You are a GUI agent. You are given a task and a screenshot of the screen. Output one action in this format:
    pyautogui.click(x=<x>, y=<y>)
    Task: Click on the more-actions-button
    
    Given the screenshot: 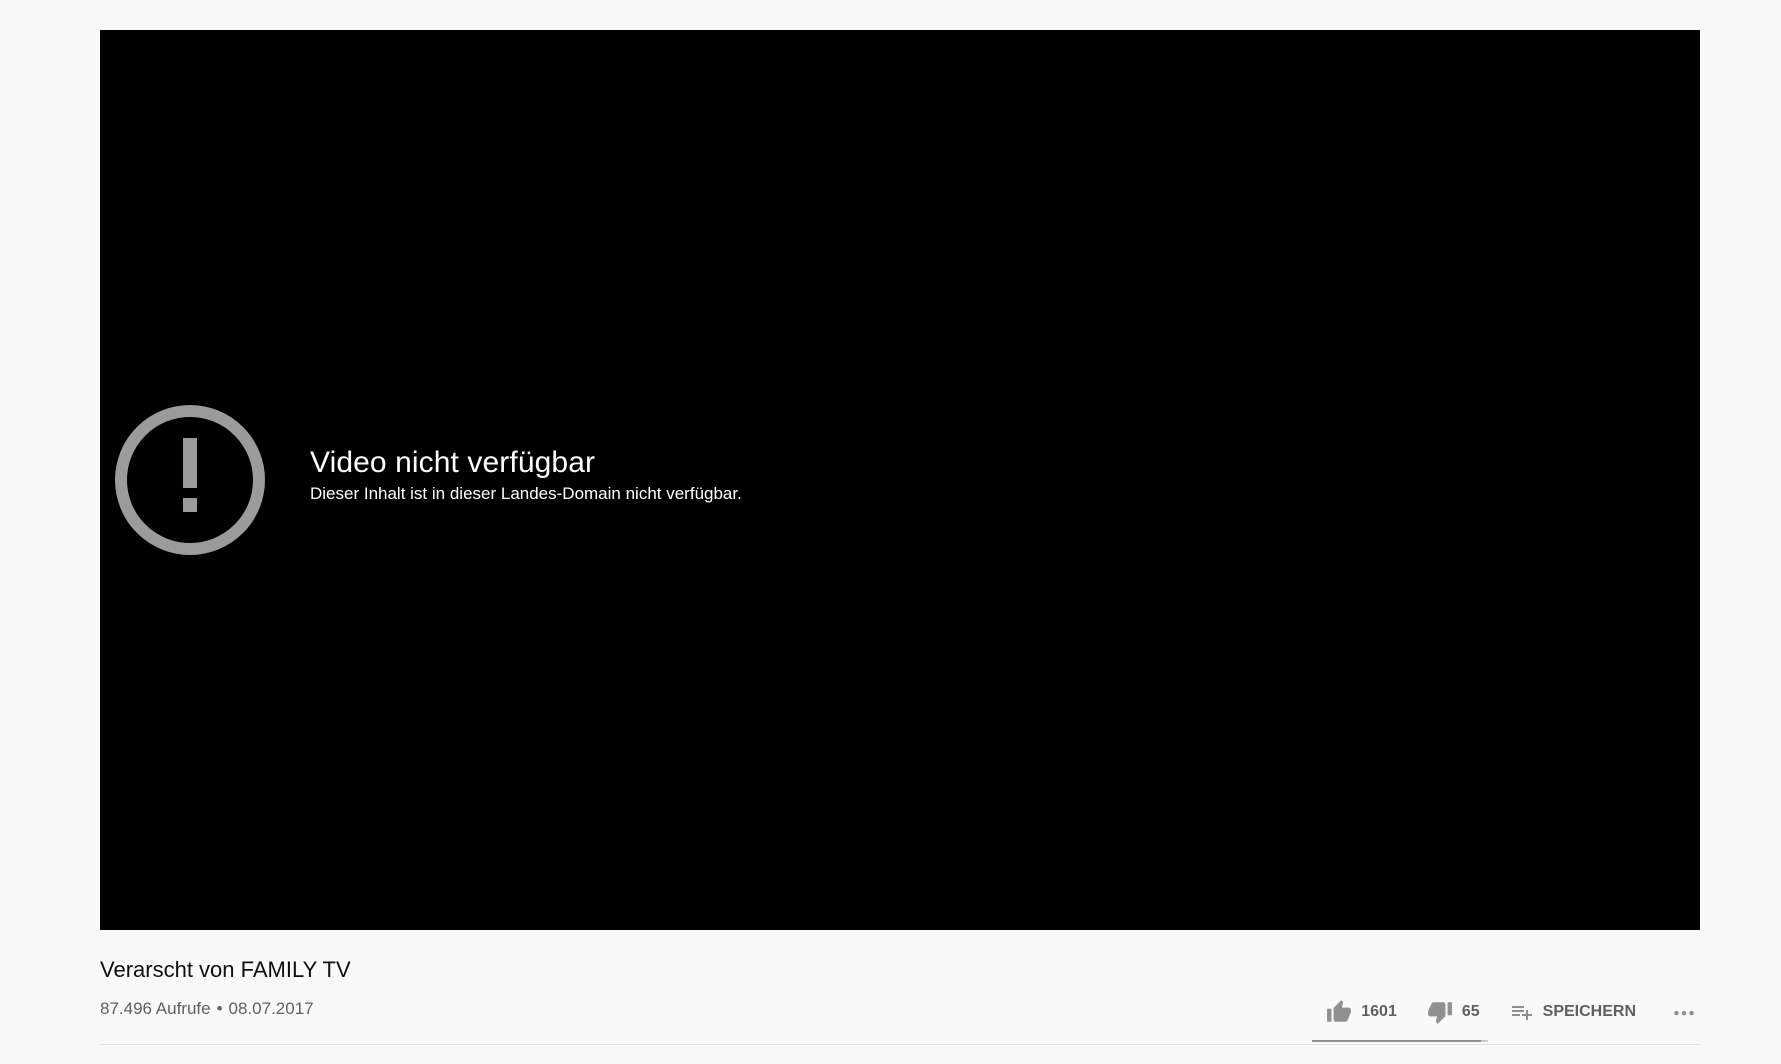 What is the action you would take?
    pyautogui.click(x=1684, y=1012)
    